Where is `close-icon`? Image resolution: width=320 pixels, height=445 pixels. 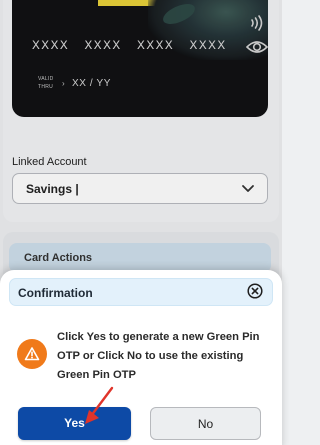
close-icon is located at coordinates (255, 291).